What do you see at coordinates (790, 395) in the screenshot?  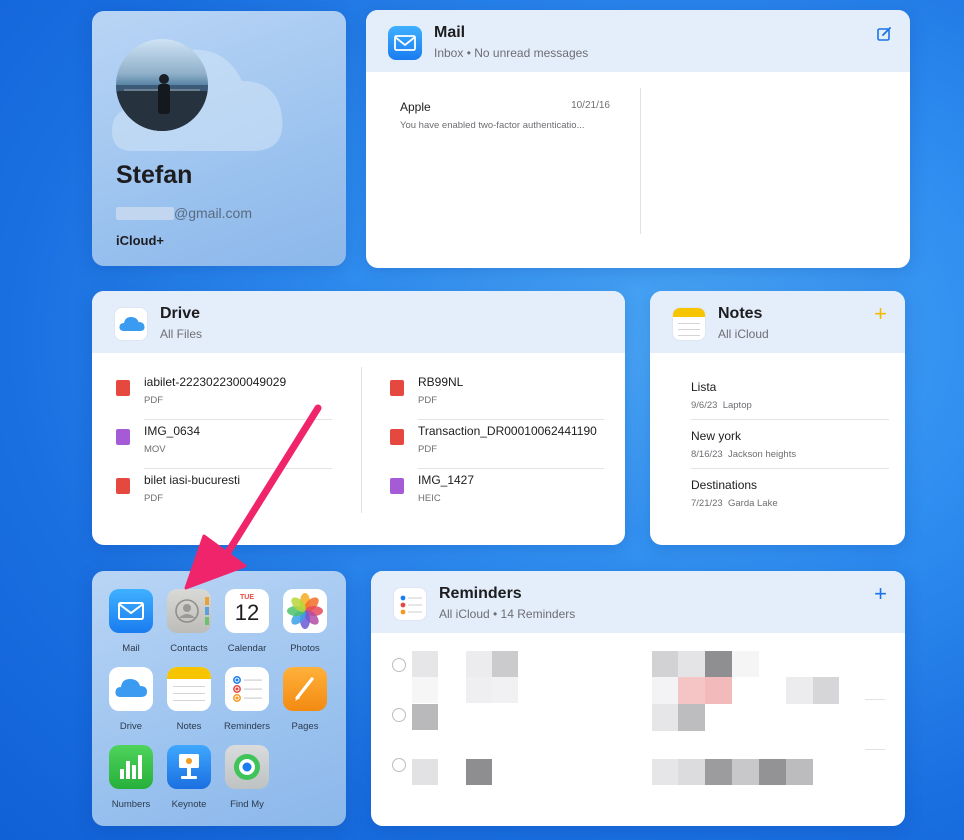 I see `note-item: Lista 9/6/23 Laptop` at bounding box center [790, 395].